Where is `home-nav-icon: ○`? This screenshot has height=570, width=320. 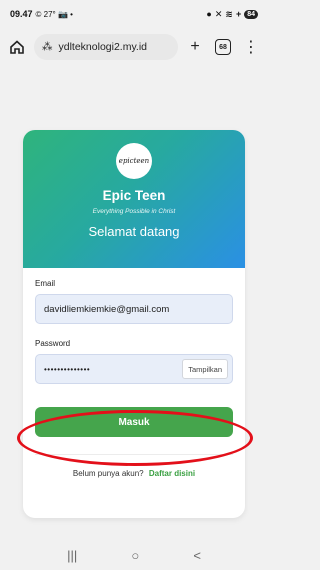
home-nav-icon: ○ is located at coordinates (135, 555).